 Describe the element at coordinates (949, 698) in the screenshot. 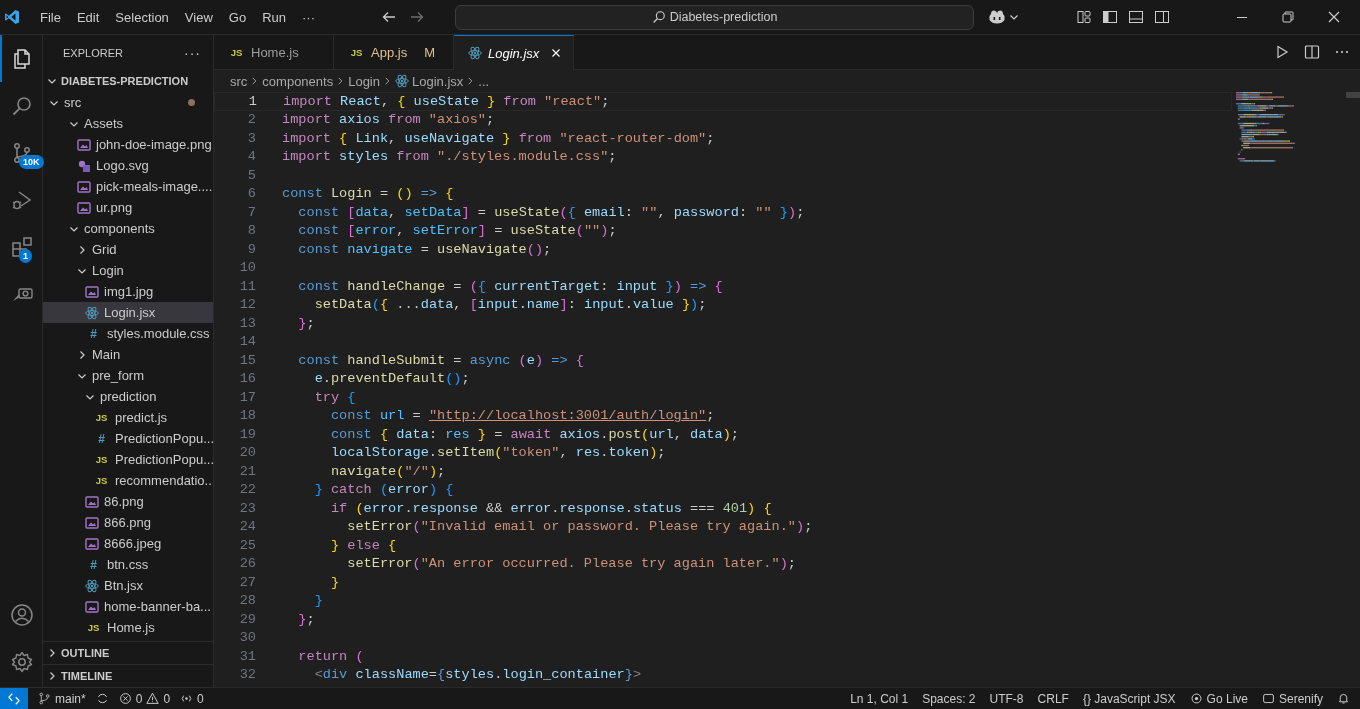

I see `status-item: Spaces: 2` at that location.